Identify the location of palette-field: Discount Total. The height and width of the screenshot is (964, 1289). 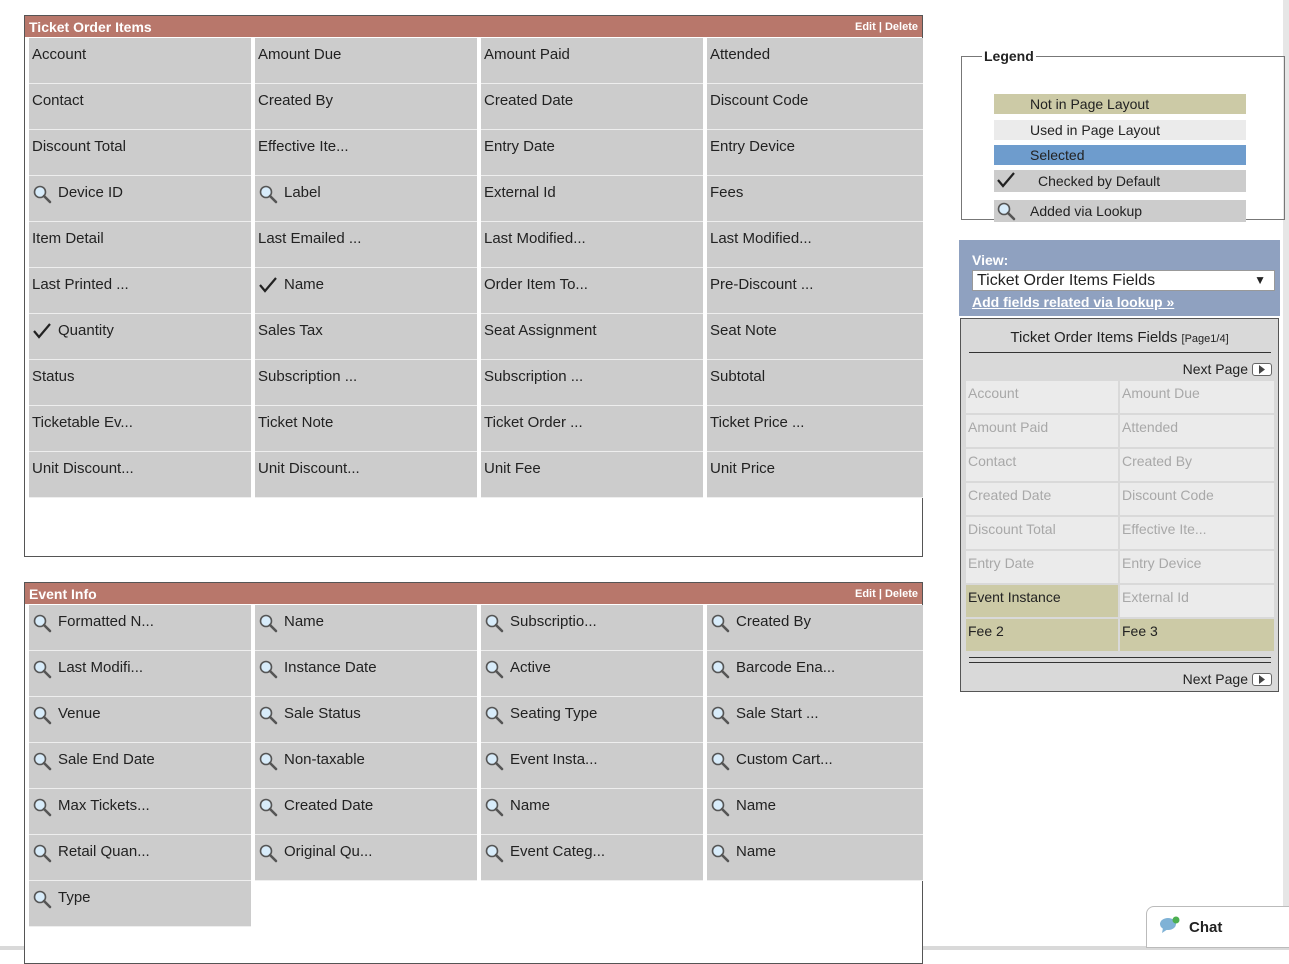
(1042, 533).